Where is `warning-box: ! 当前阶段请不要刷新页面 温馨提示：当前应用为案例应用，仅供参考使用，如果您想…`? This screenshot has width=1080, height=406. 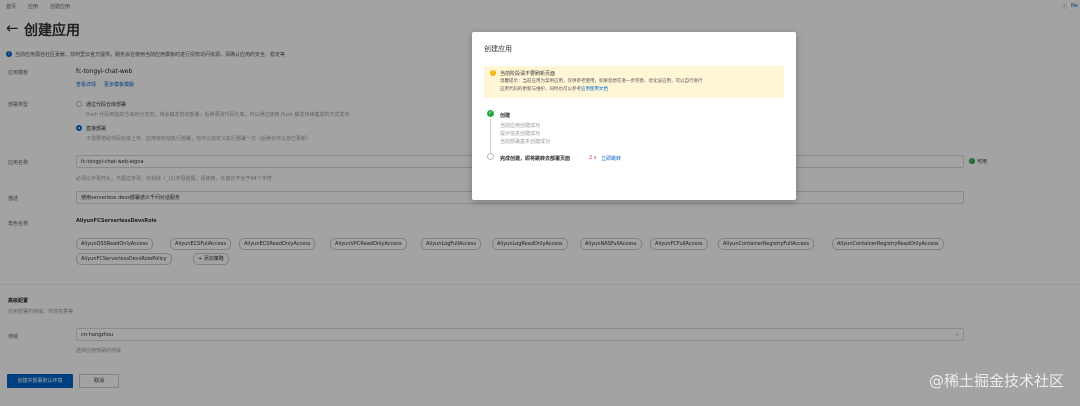 warning-box: ! 当前阶段请不要刷新页面 温馨提示：当前应用为案例应用，仅供参考使用，如果您想… is located at coordinates (634, 82).